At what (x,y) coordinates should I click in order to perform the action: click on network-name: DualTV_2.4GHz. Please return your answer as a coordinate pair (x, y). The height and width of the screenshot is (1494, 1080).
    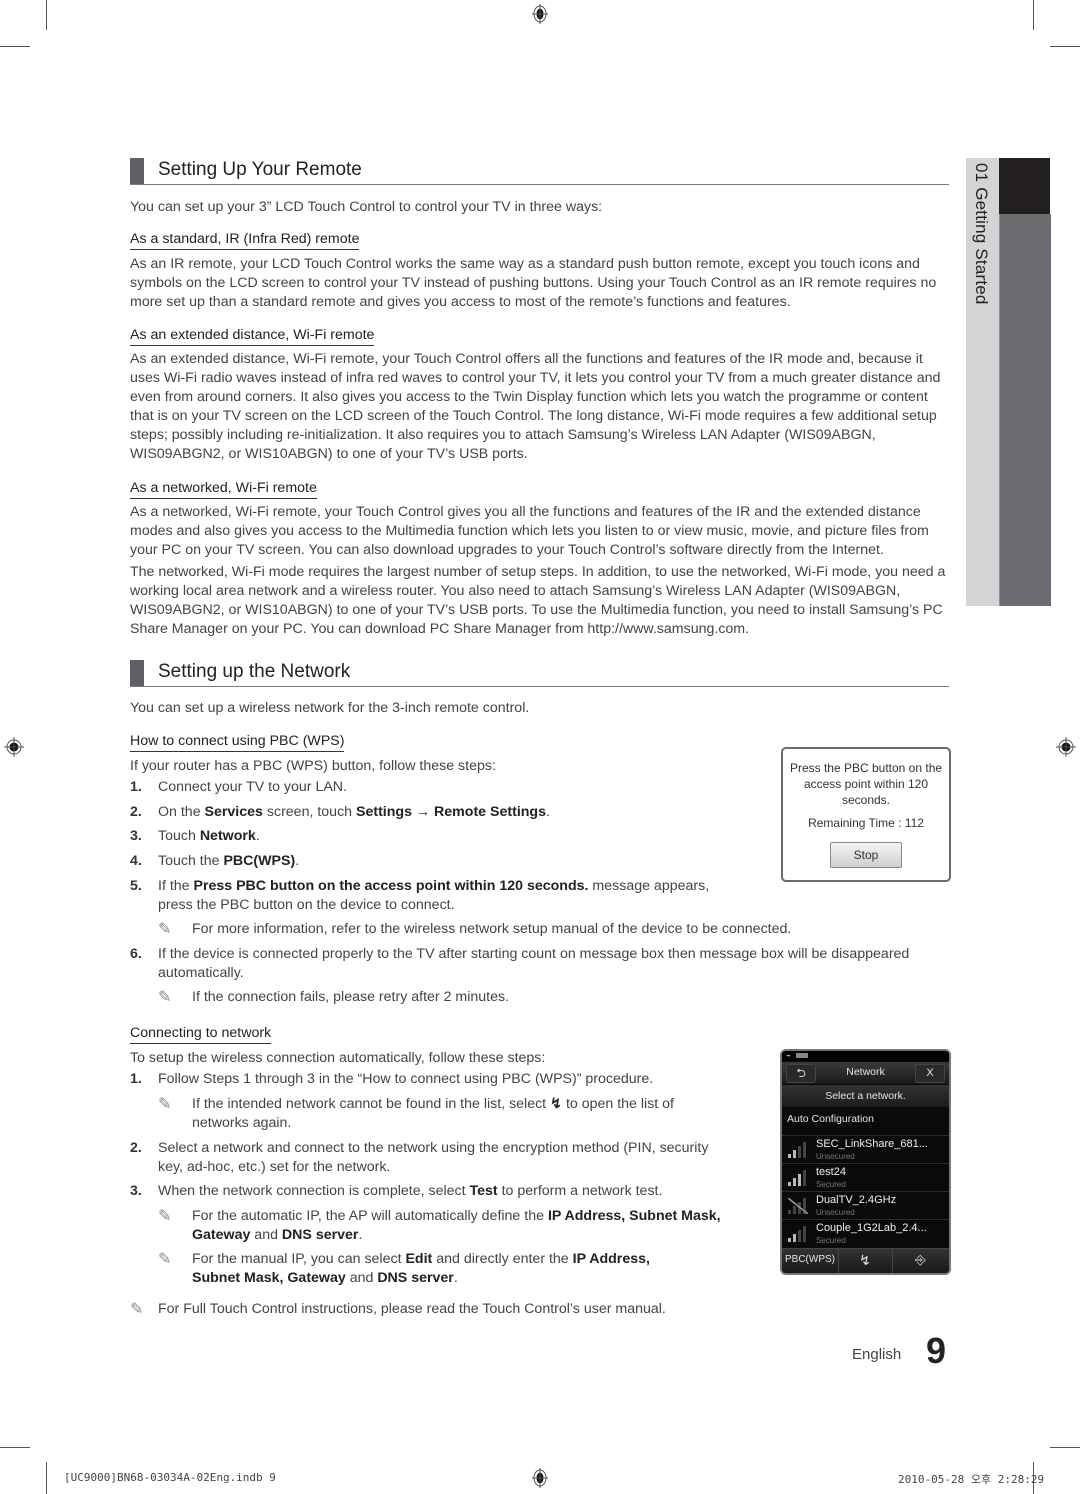
    Looking at the image, I should click on (856, 1200).